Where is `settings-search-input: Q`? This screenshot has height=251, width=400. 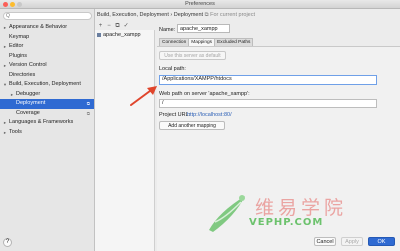 settings-search-input: Q is located at coordinates (47, 16).